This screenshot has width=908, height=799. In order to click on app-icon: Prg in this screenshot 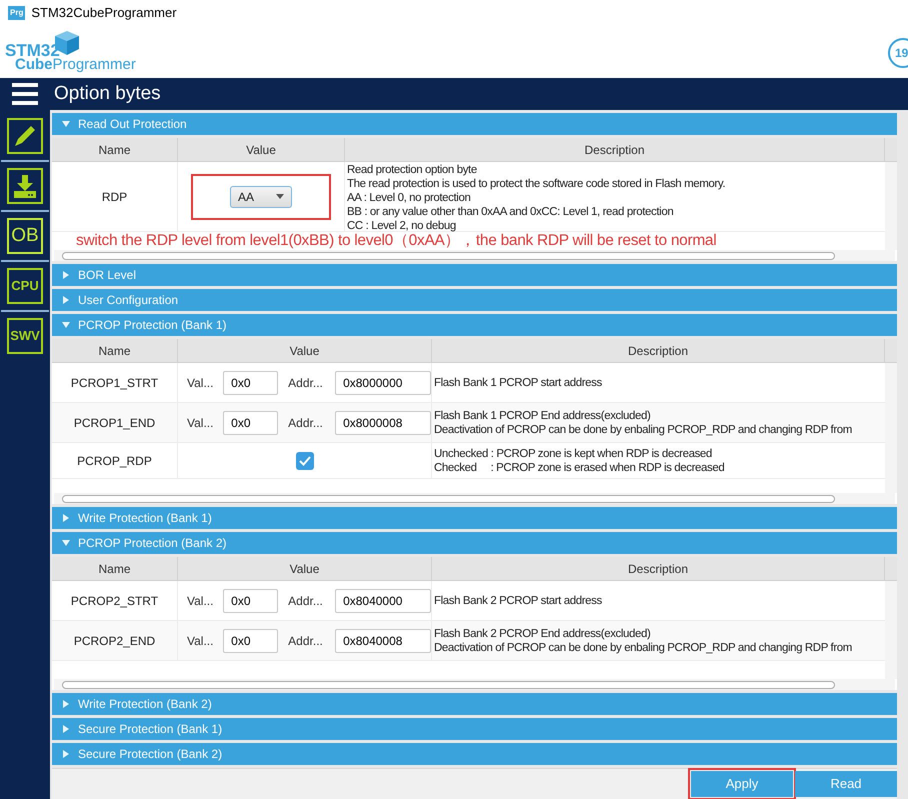, I will do `click(17, 13)`.